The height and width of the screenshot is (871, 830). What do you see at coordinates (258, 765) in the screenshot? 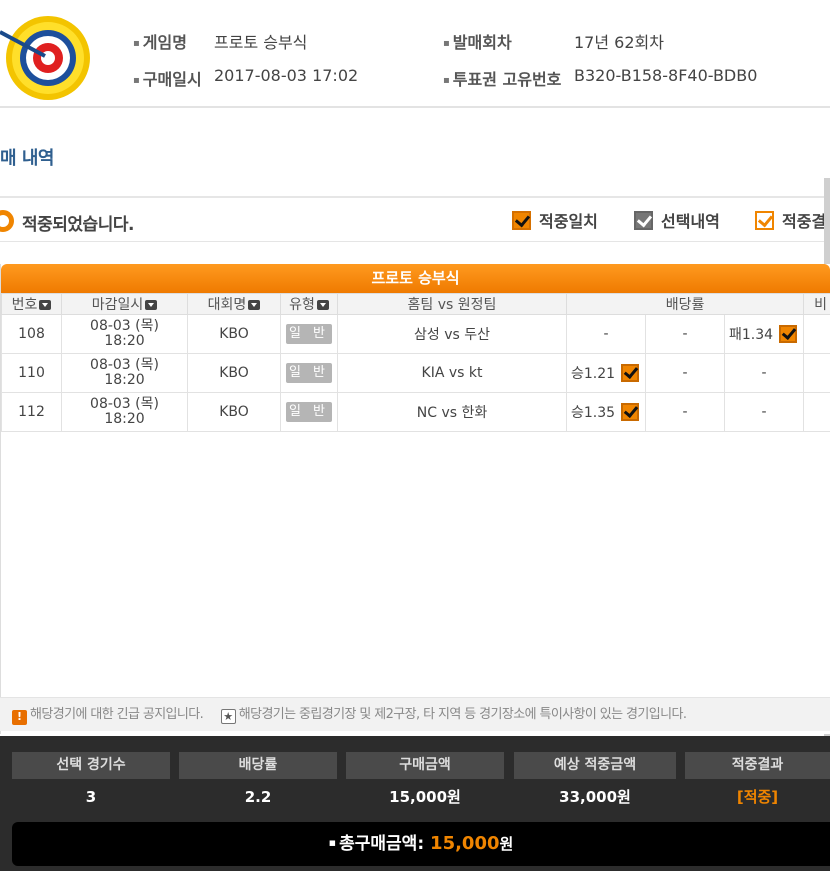
I see `summary-header: 배당률` at bounding box center [258, 765].